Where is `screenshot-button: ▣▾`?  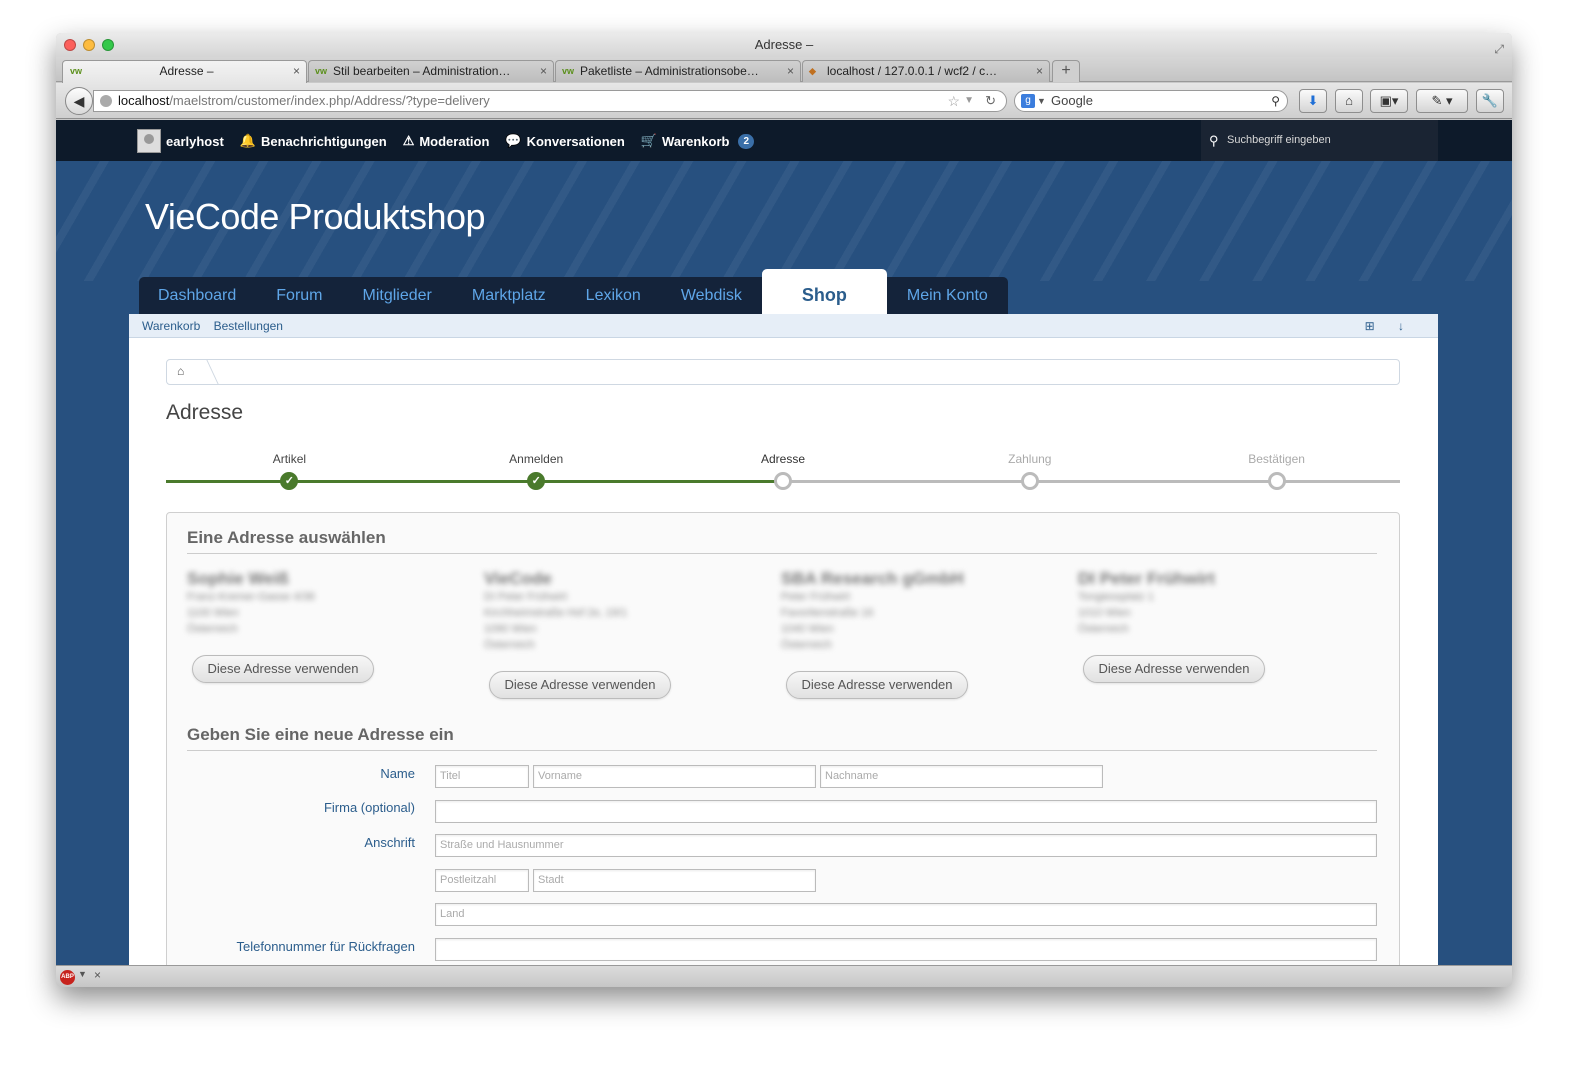 screenshot-button: ▣▾ is located at coordinates (1389, 101).